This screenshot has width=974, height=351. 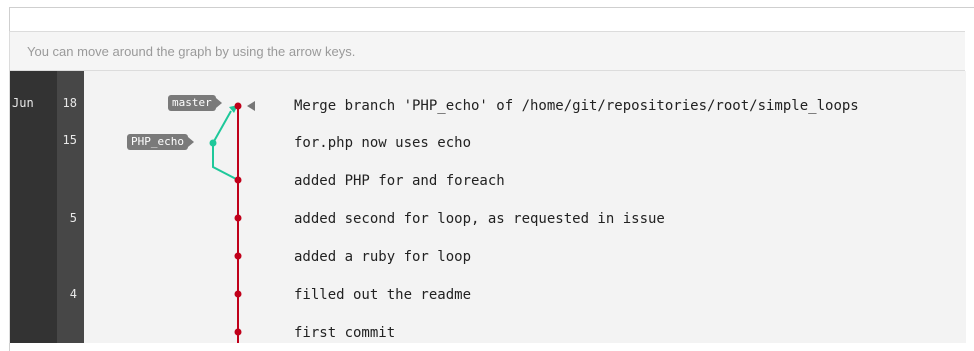 I want to click on ref-tag-php-echo: PHP_echo, so click(x=160, y=142).